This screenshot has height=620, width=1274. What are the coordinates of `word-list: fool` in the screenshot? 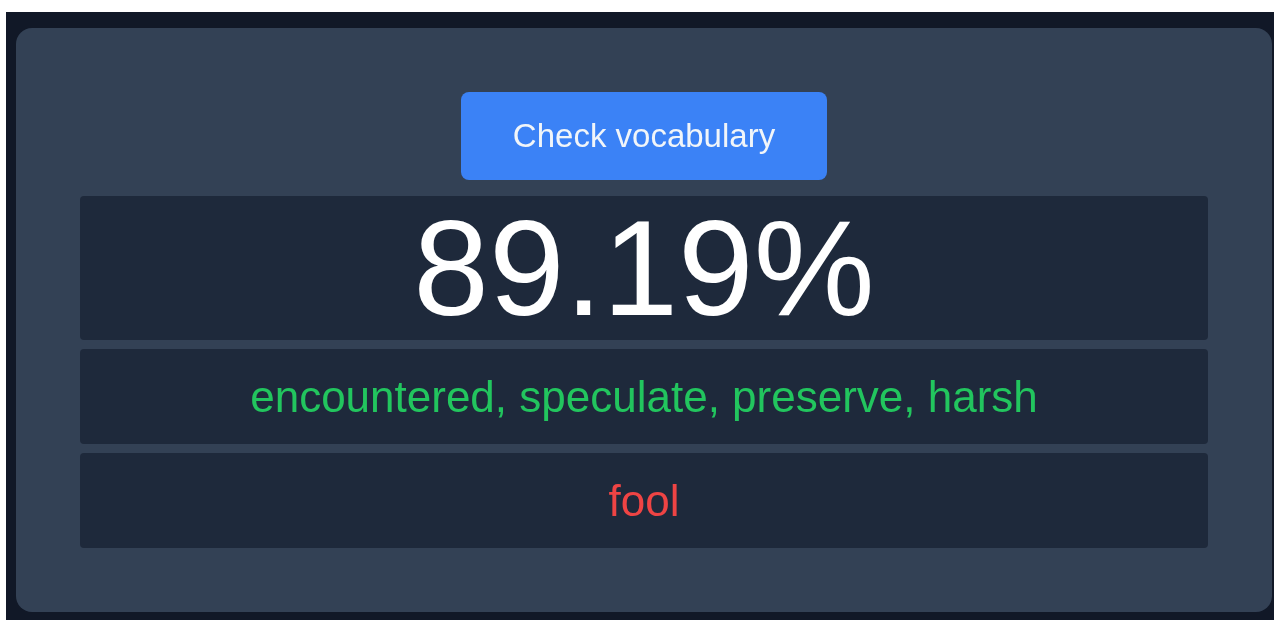 It's located at (644, 500).